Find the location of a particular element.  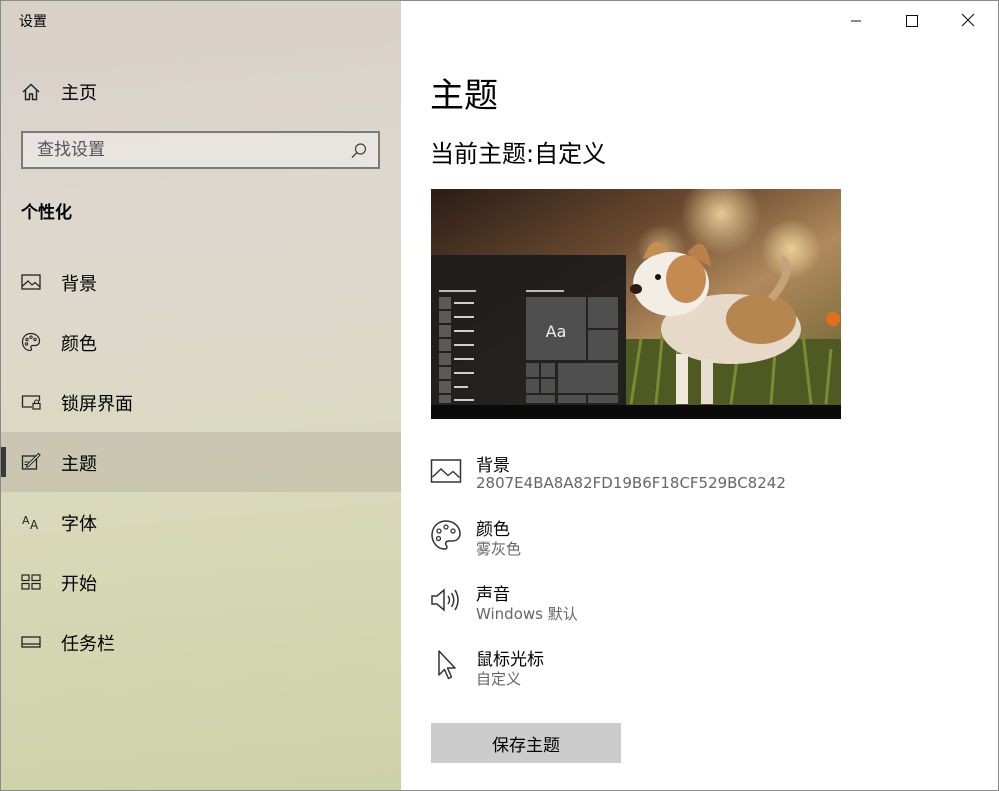

start-icon is located at coordinates (31, 582).